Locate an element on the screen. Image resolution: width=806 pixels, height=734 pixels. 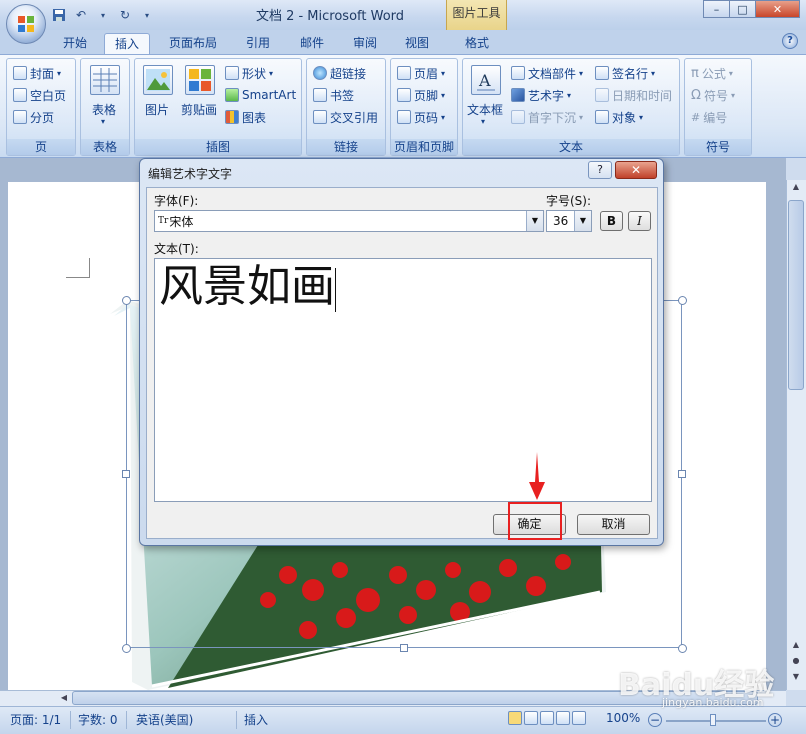
cover-page-icon is located at coordinates (20, 73).